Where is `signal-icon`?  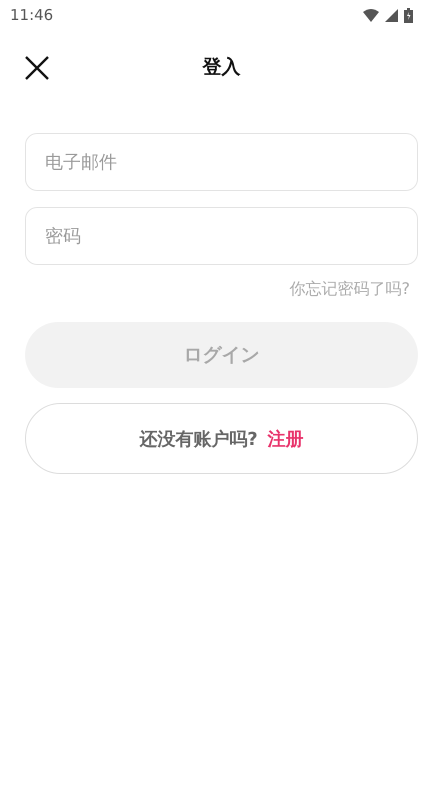
signal-icon is located at coordinates (391, 15).